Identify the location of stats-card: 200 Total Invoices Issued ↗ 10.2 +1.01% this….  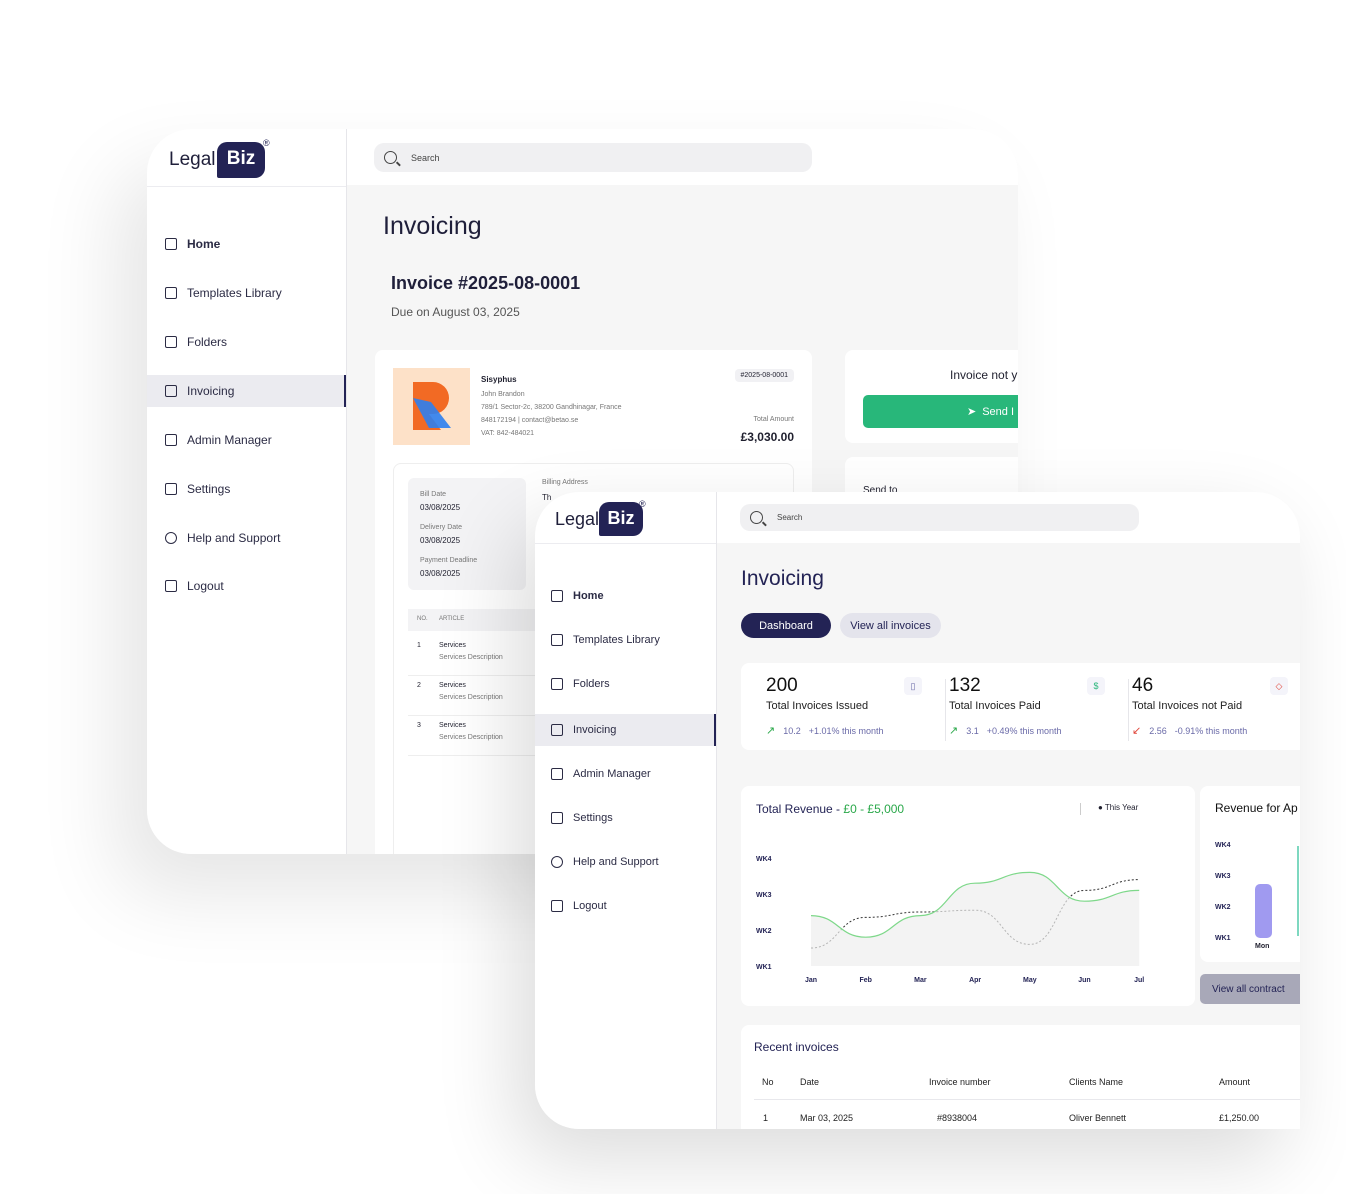
(1020, 706).